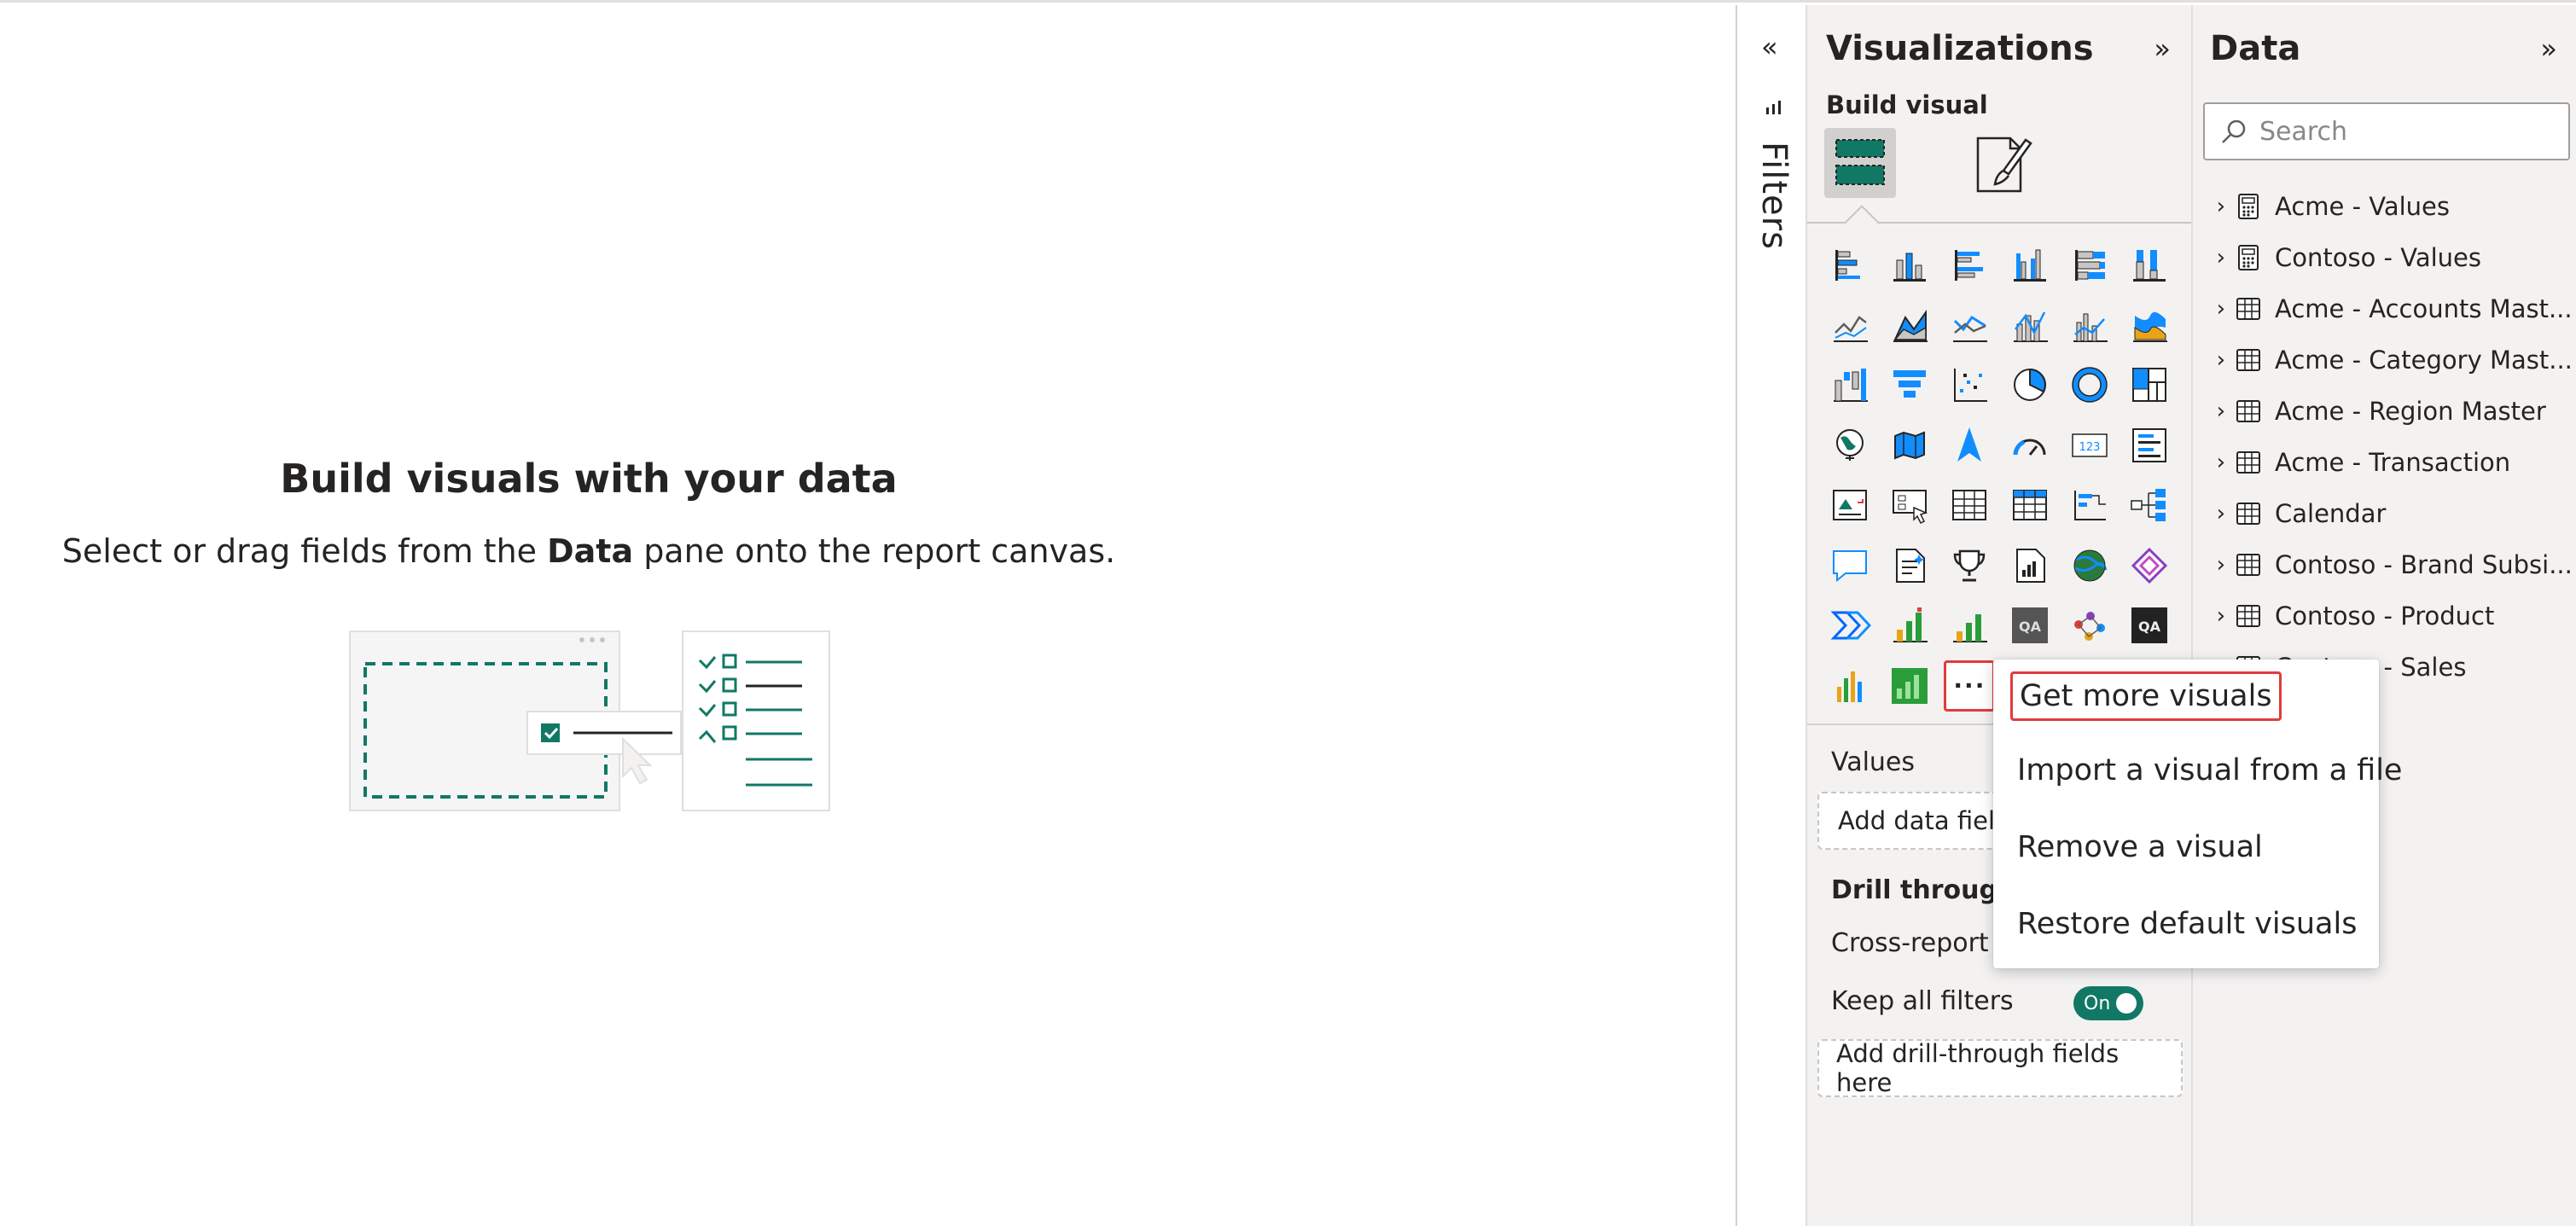  I want to click on menu-item-remove-visual: Remove a visual, so click(2140, 847).